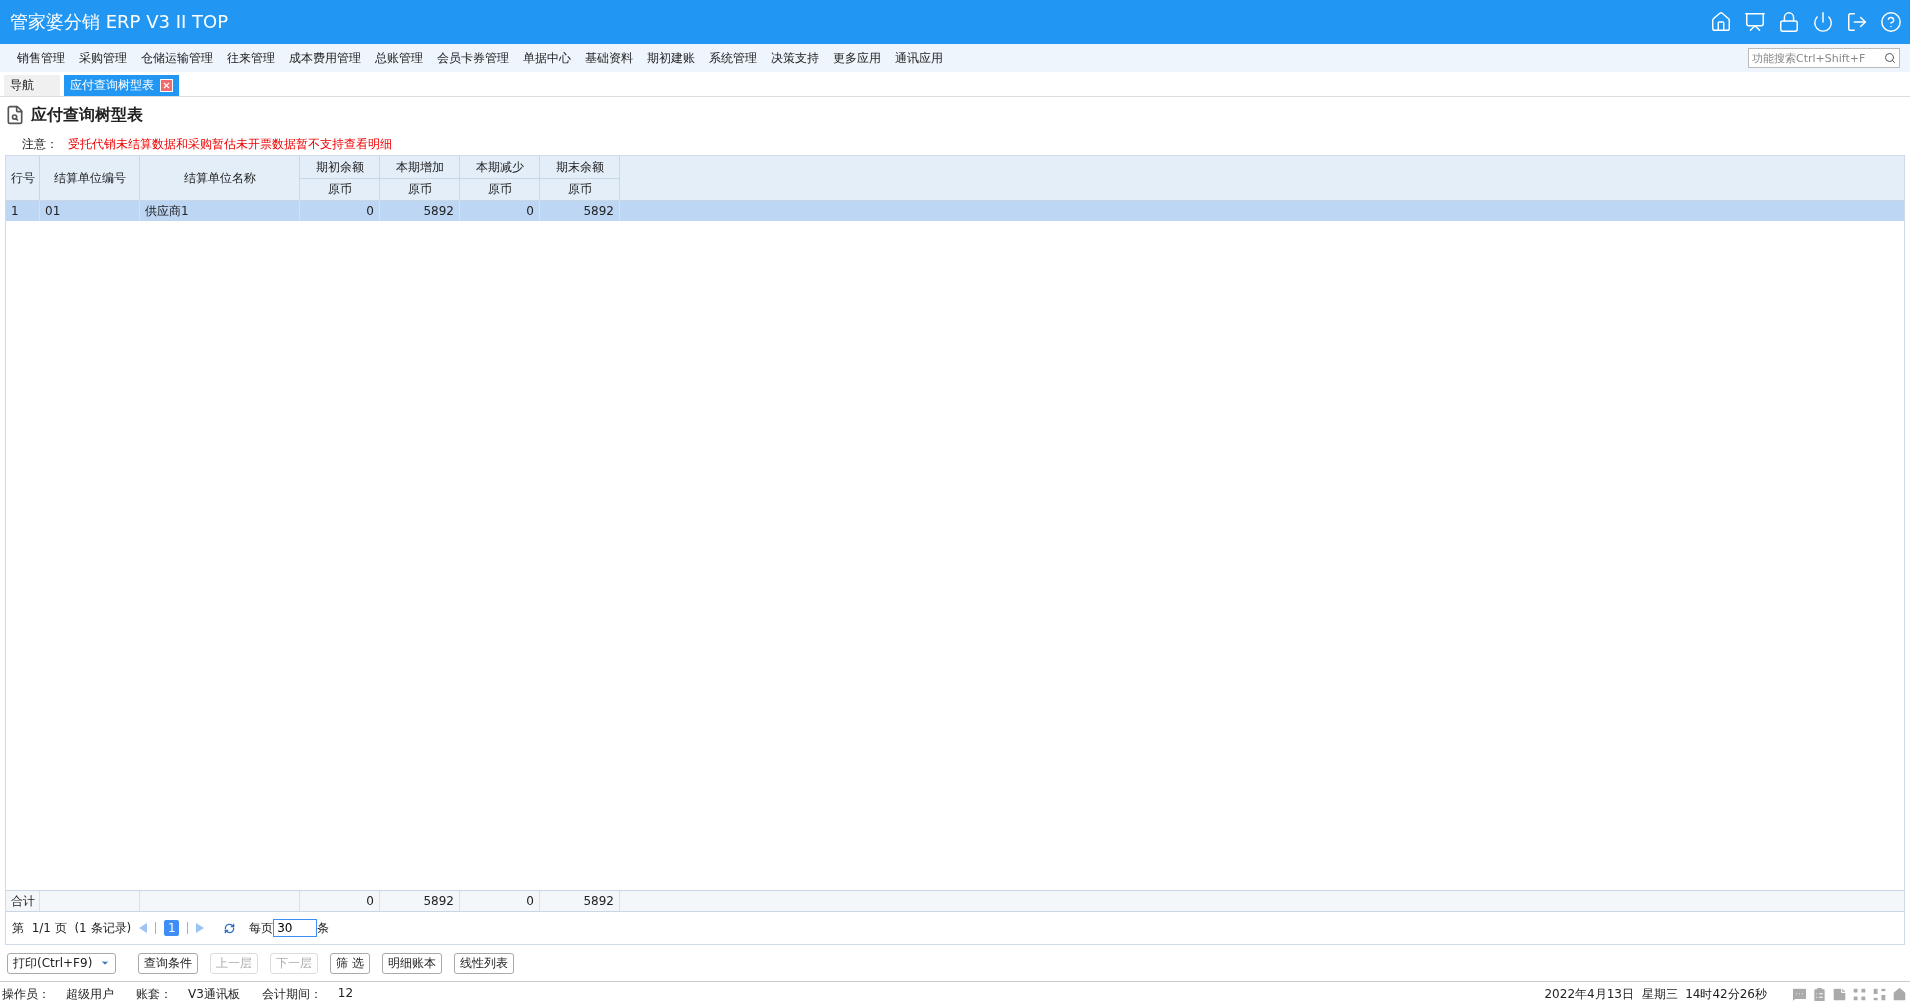  I want to click on dashboard-icon, so click(1879, 994).